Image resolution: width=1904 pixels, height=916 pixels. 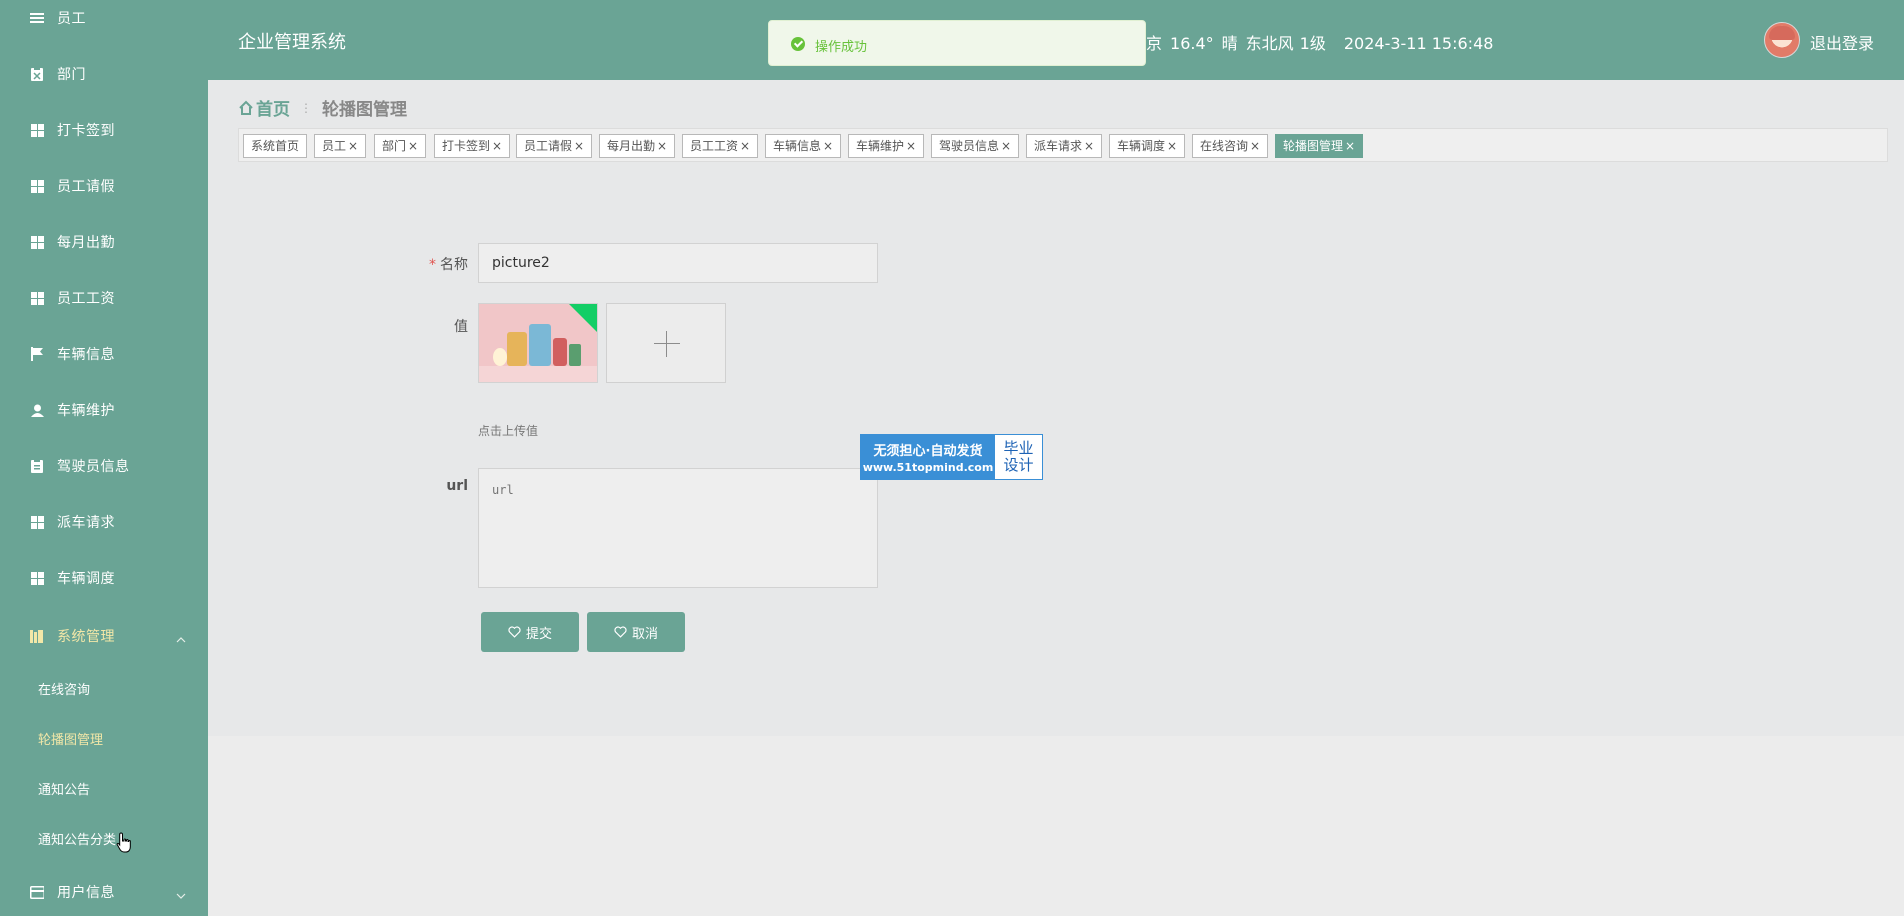 What do you see at coordinates (1229, 43) in the screenshot?
I see `weather-condition: 晴` at bounding box center [1229, 43].